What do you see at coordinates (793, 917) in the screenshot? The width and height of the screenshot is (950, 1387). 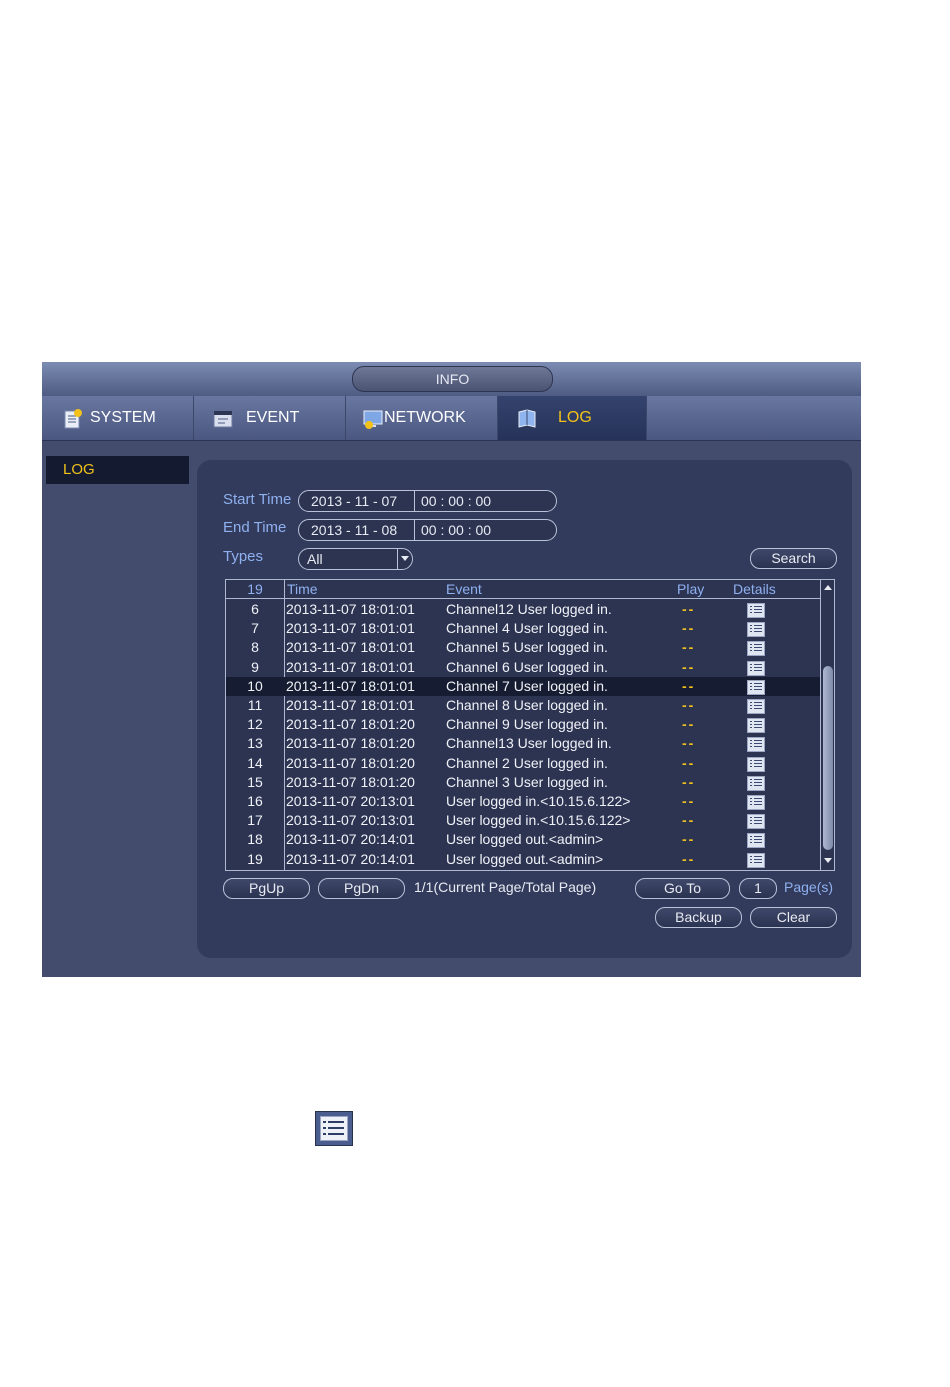 I see `clear-button: Clear` at bounding box center [793, 917].